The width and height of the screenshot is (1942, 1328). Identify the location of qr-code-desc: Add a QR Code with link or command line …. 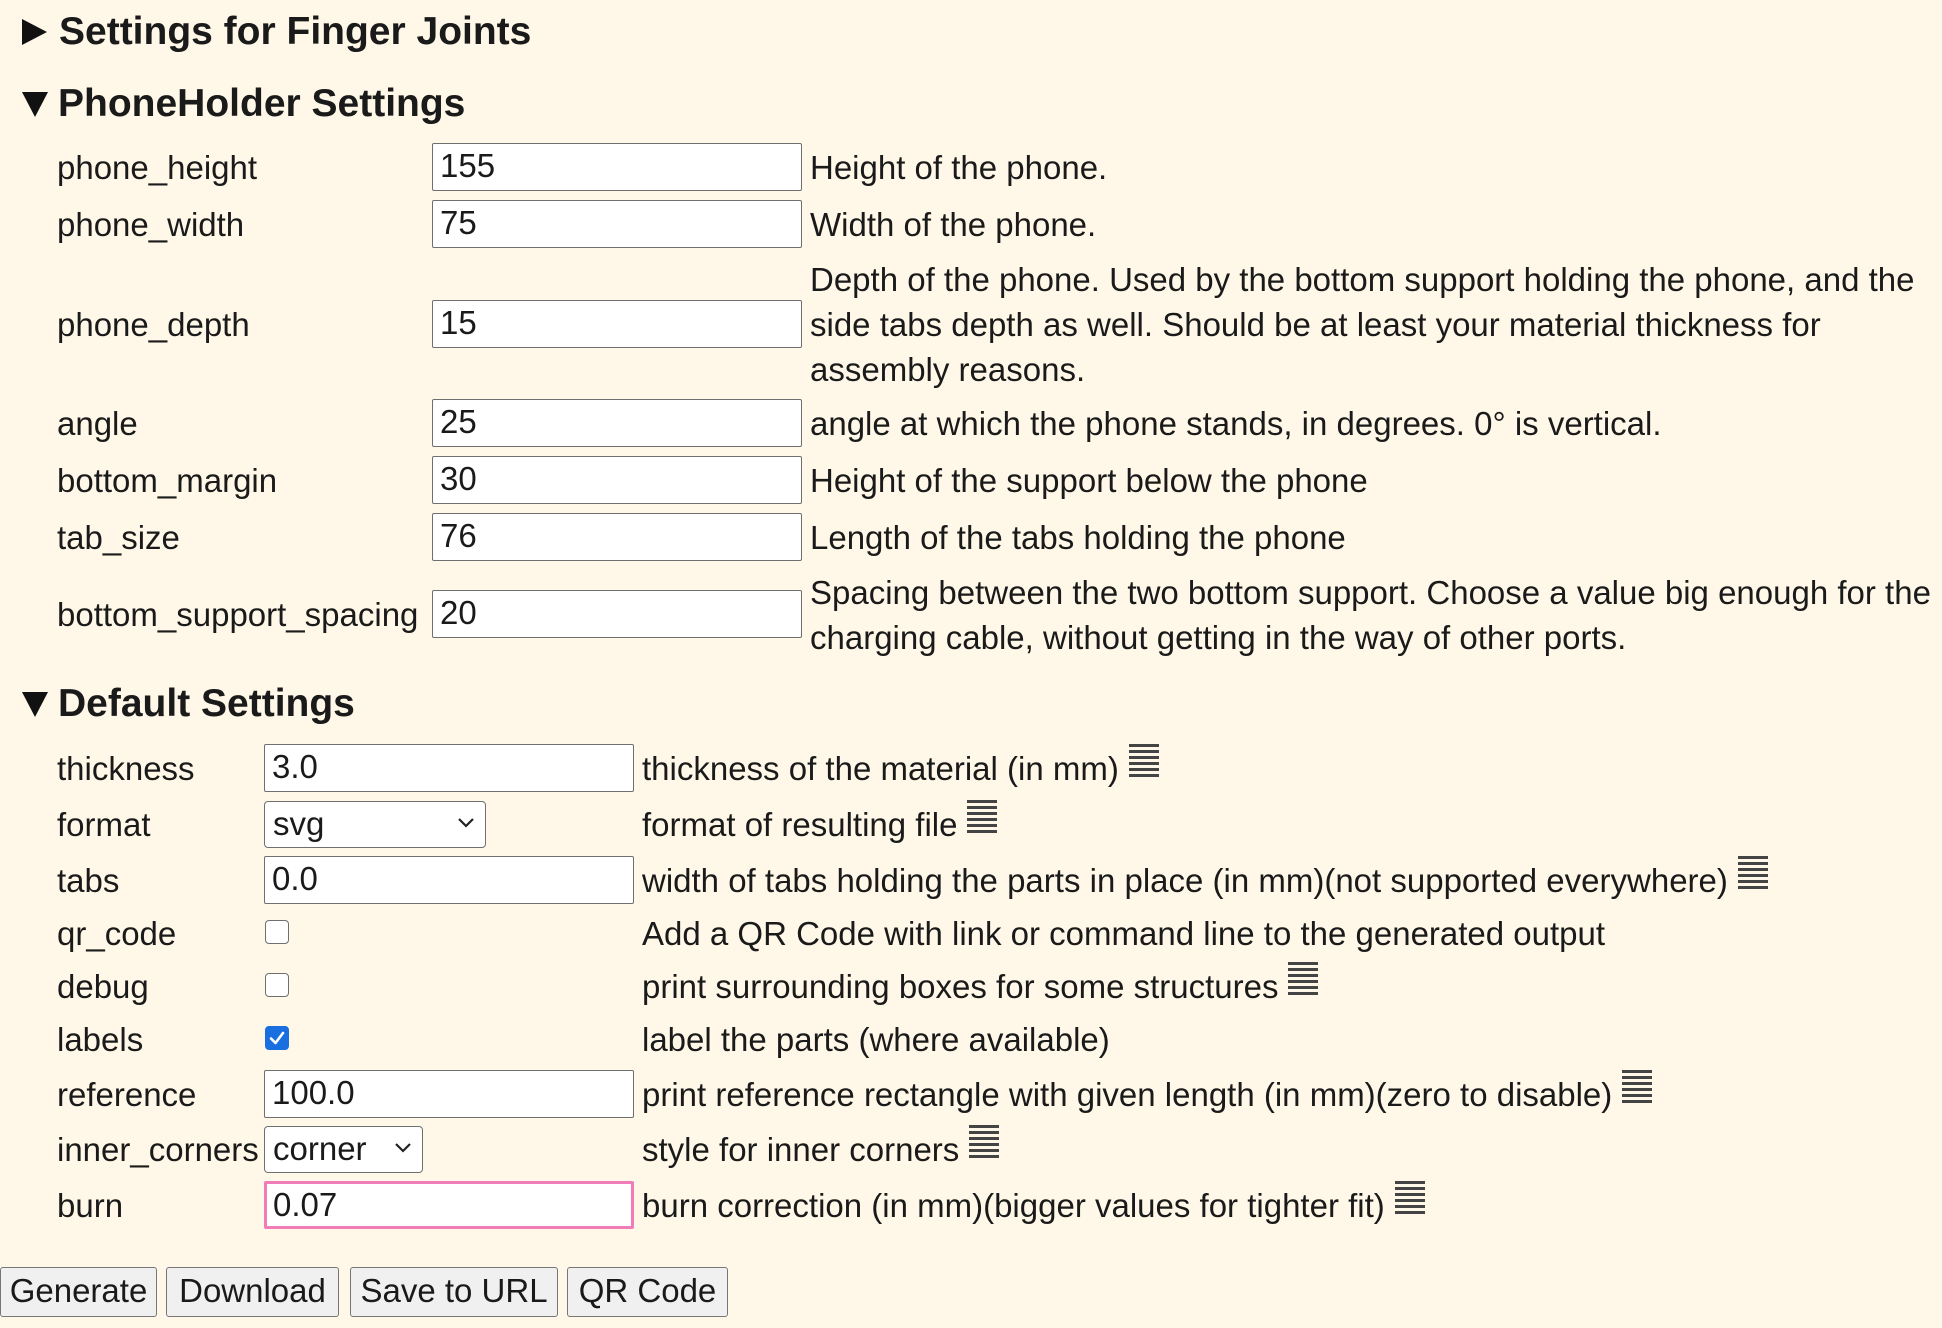
(1124, 933).